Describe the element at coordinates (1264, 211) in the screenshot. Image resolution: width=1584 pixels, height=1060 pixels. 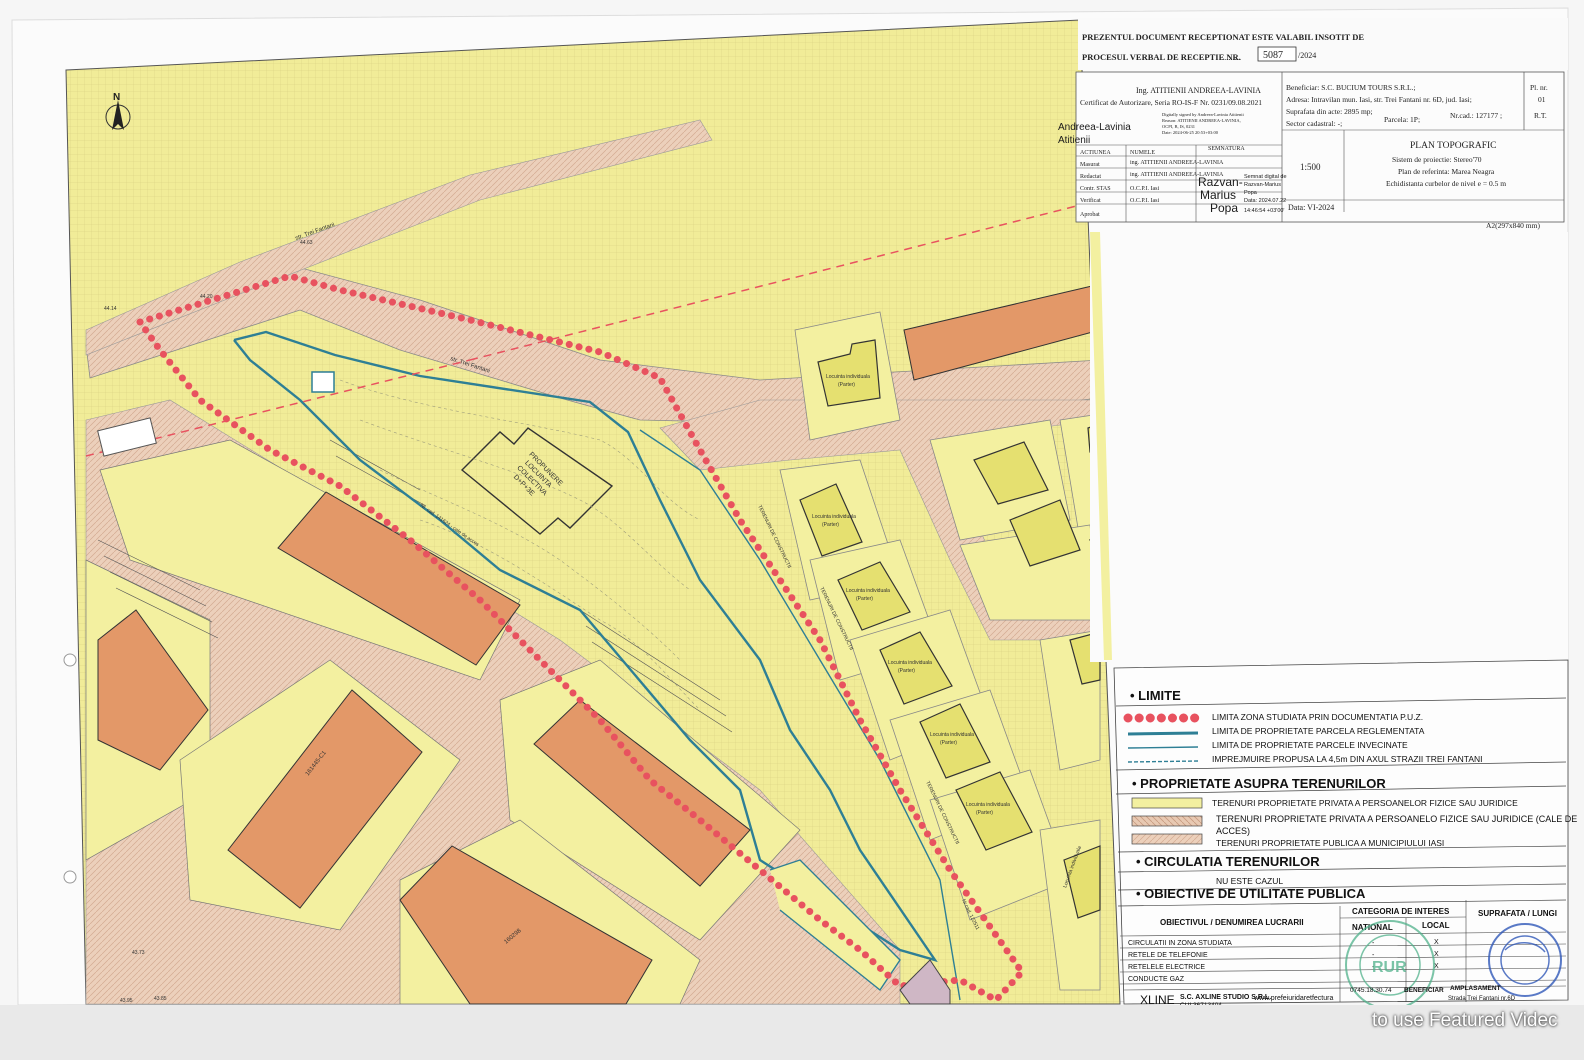
I see `svg-text: 14:46:54 +03'00'` at that location.